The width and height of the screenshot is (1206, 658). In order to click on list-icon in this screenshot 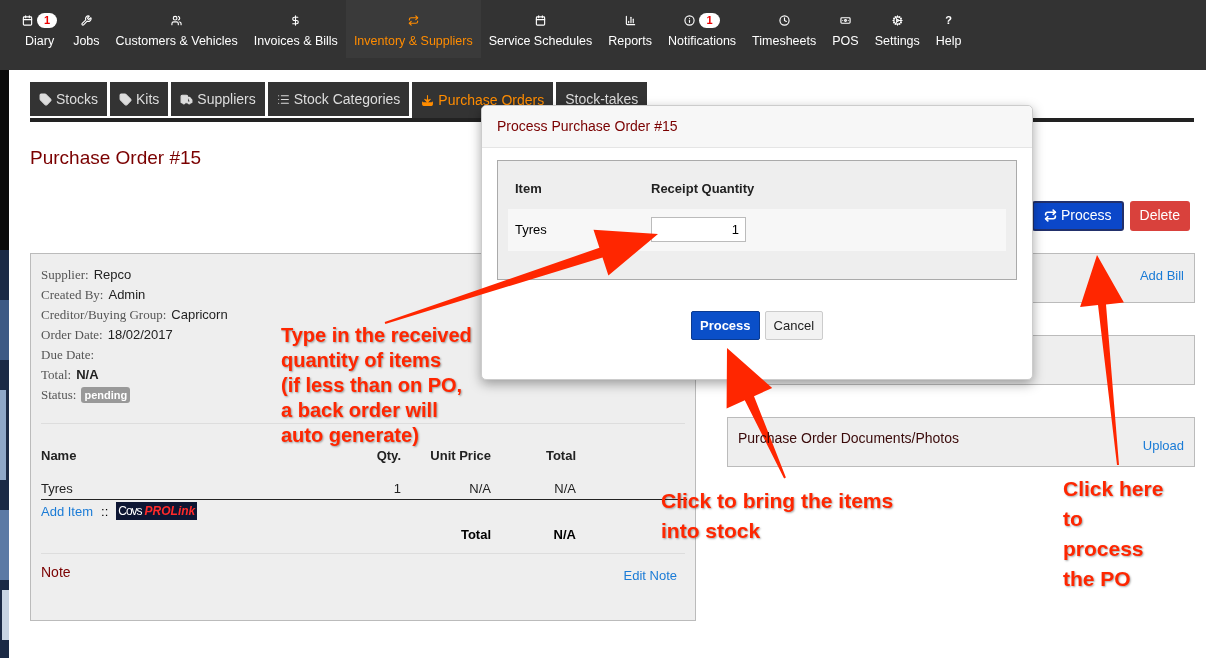, I will do `click(283, 99)`.